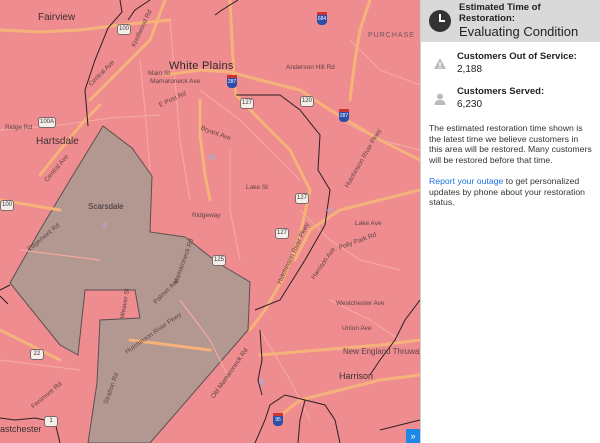  Describe the element at coordinates (360, 303) in the screenshot. I see `road-westchester-ave: Westchester Ave` at that location.